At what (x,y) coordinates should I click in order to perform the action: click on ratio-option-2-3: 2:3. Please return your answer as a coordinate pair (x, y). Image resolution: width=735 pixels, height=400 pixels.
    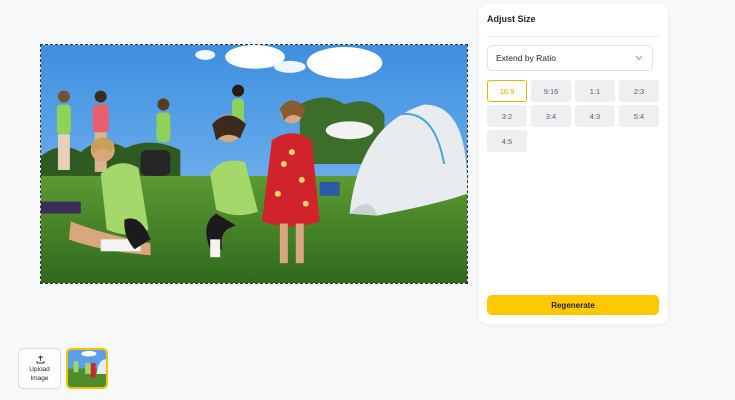
    Looking at the image, I should click on (639, 91).